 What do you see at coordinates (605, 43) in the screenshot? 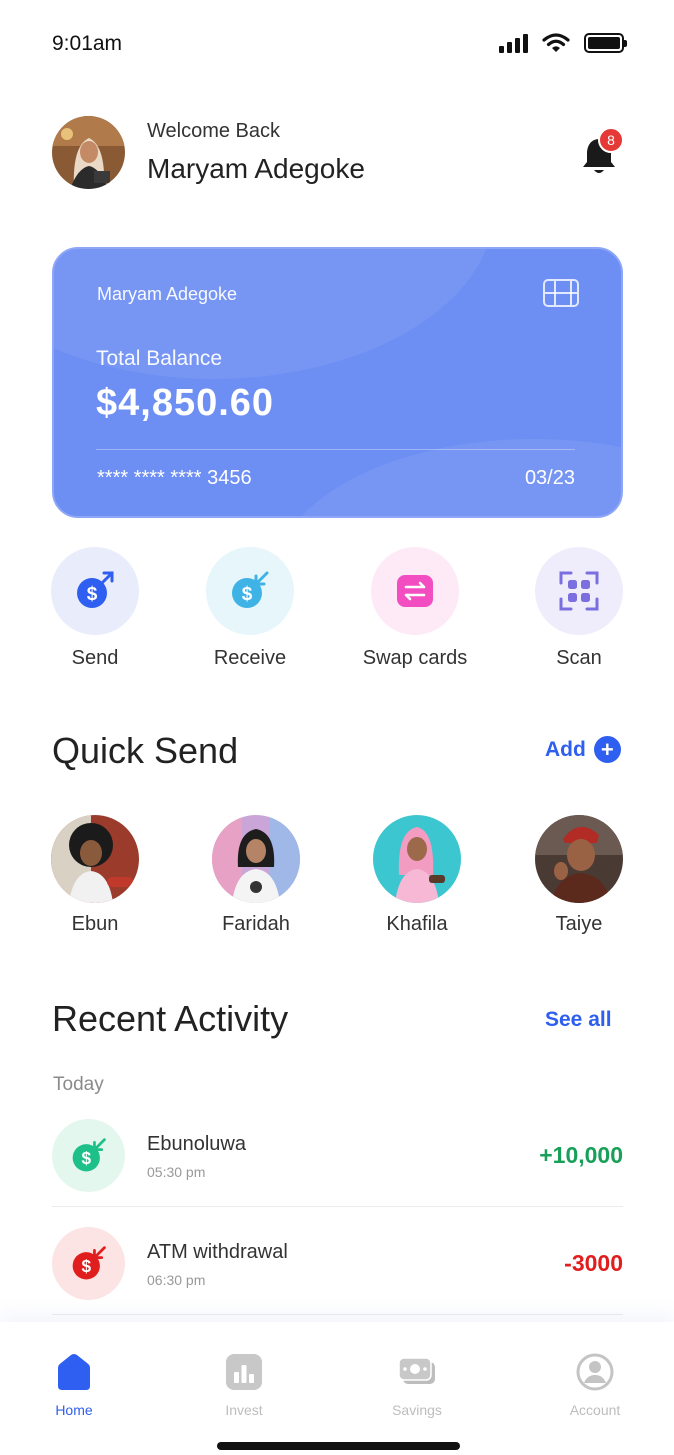
I see `battery-icon` at bounding box center [605, 43].